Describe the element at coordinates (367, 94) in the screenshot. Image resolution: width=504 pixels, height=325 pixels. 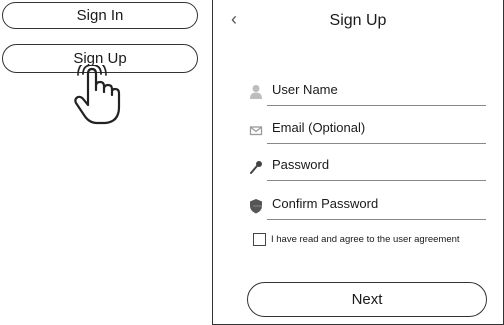
I see `username-field: User Name` at that location.